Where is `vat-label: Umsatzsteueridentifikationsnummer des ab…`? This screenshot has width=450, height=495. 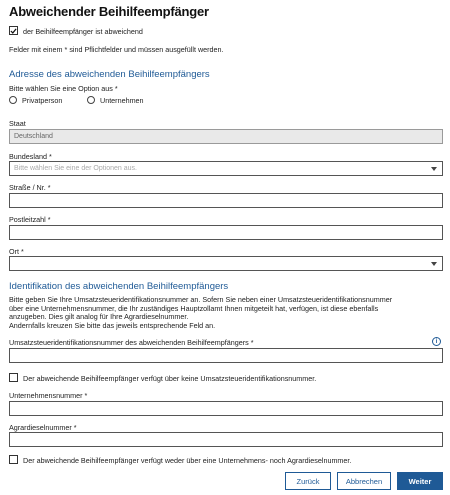
vat-label: Umsatzsteueridentifikationsnummer des ab… is located at coordinates (131, 342).